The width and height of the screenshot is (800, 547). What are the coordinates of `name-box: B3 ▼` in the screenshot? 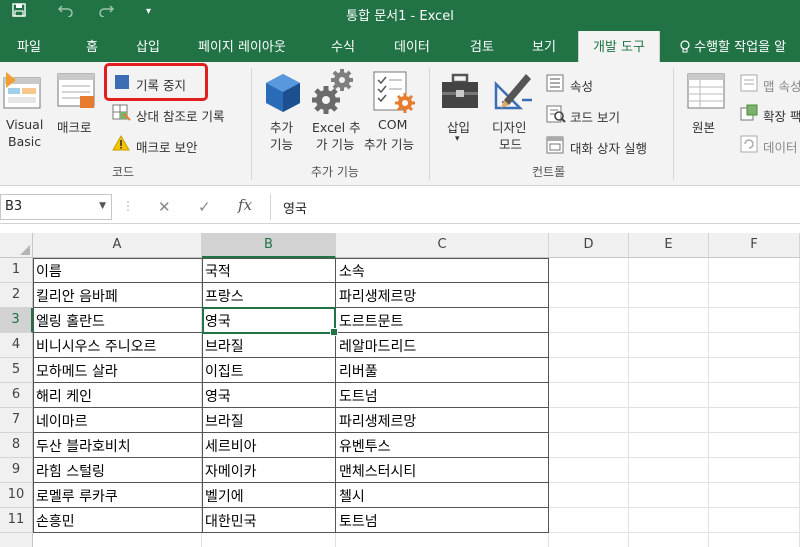 It's located at (56, 207).